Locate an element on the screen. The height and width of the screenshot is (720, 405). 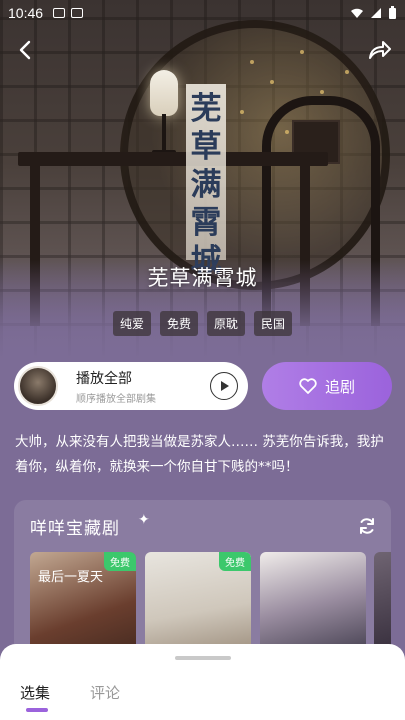
refresh-icon is located at coordinates (367, 526).